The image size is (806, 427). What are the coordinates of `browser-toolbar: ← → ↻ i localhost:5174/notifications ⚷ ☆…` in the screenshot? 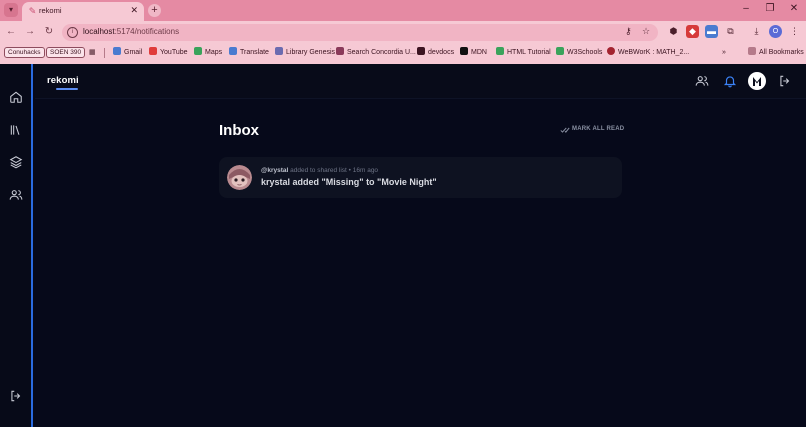 It's located at (403, 32).